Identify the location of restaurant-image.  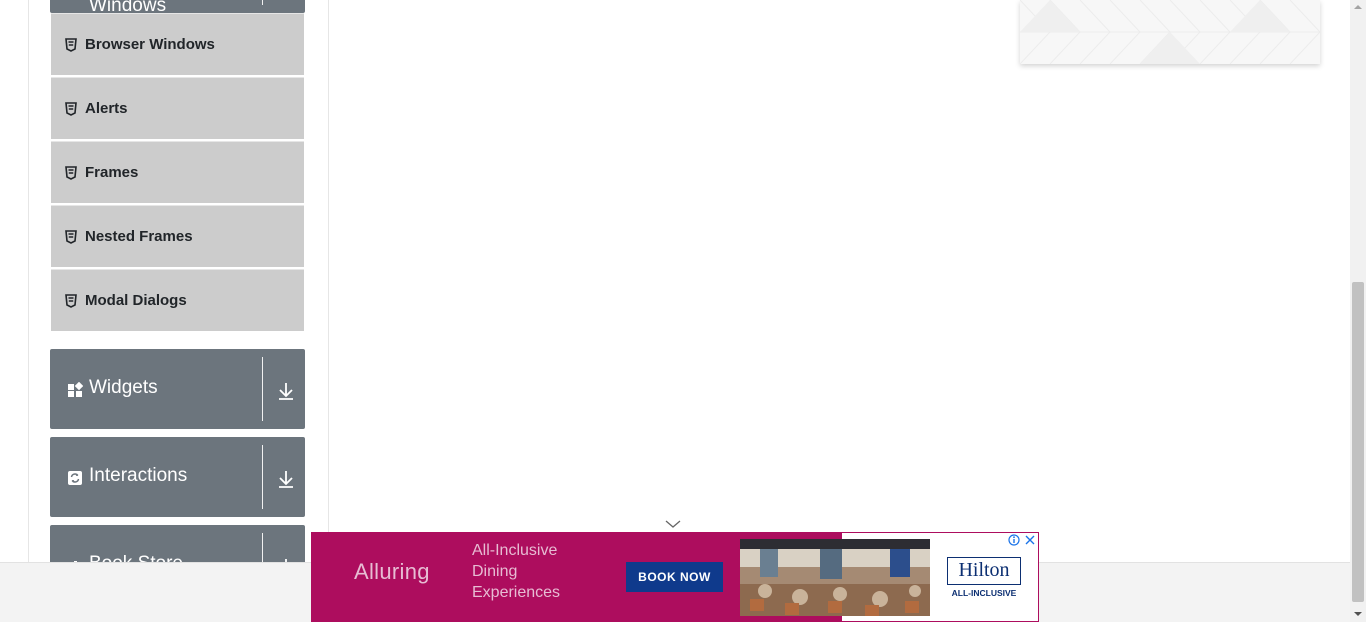
(835, 577).